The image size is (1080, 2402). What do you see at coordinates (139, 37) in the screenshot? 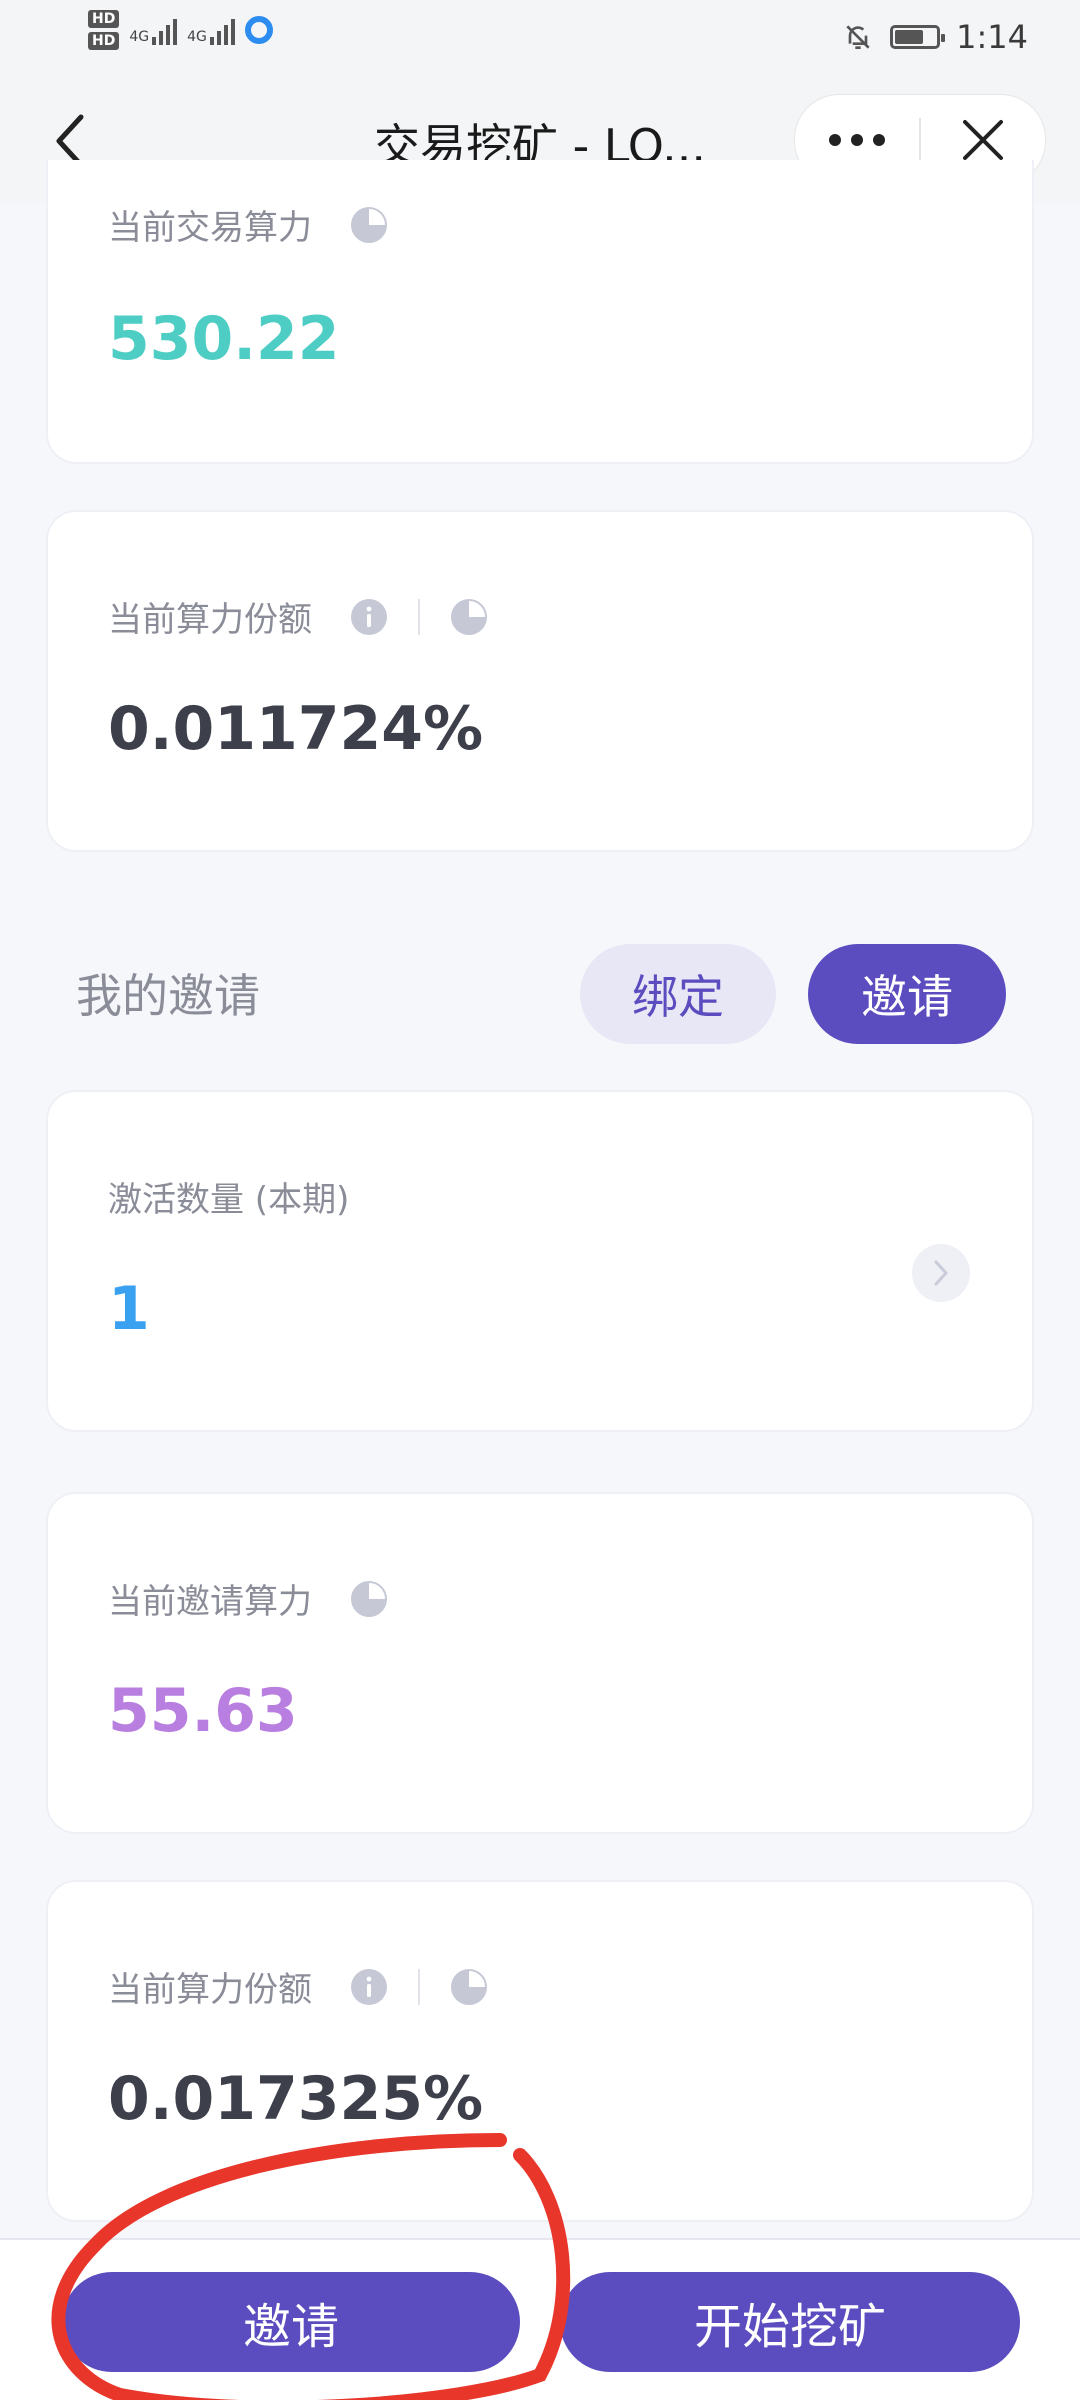
I see `net1-label: 4G` at bounding box center [139, 37].